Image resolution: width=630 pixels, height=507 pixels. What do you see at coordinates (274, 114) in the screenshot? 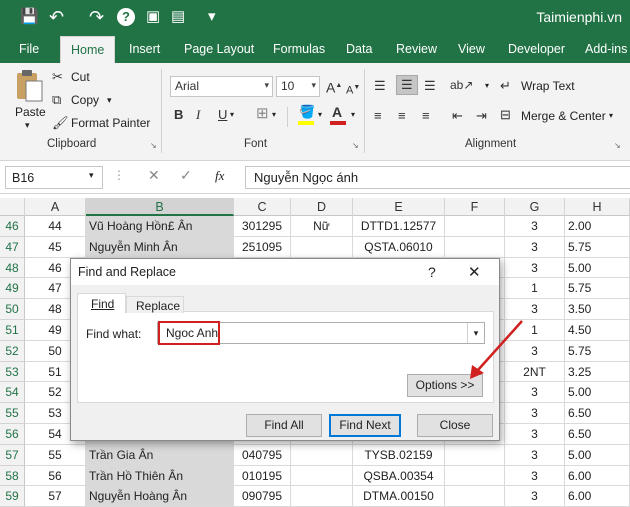
I see `borders-dropdown-icon: ▾` at bounding box center [274, 114].